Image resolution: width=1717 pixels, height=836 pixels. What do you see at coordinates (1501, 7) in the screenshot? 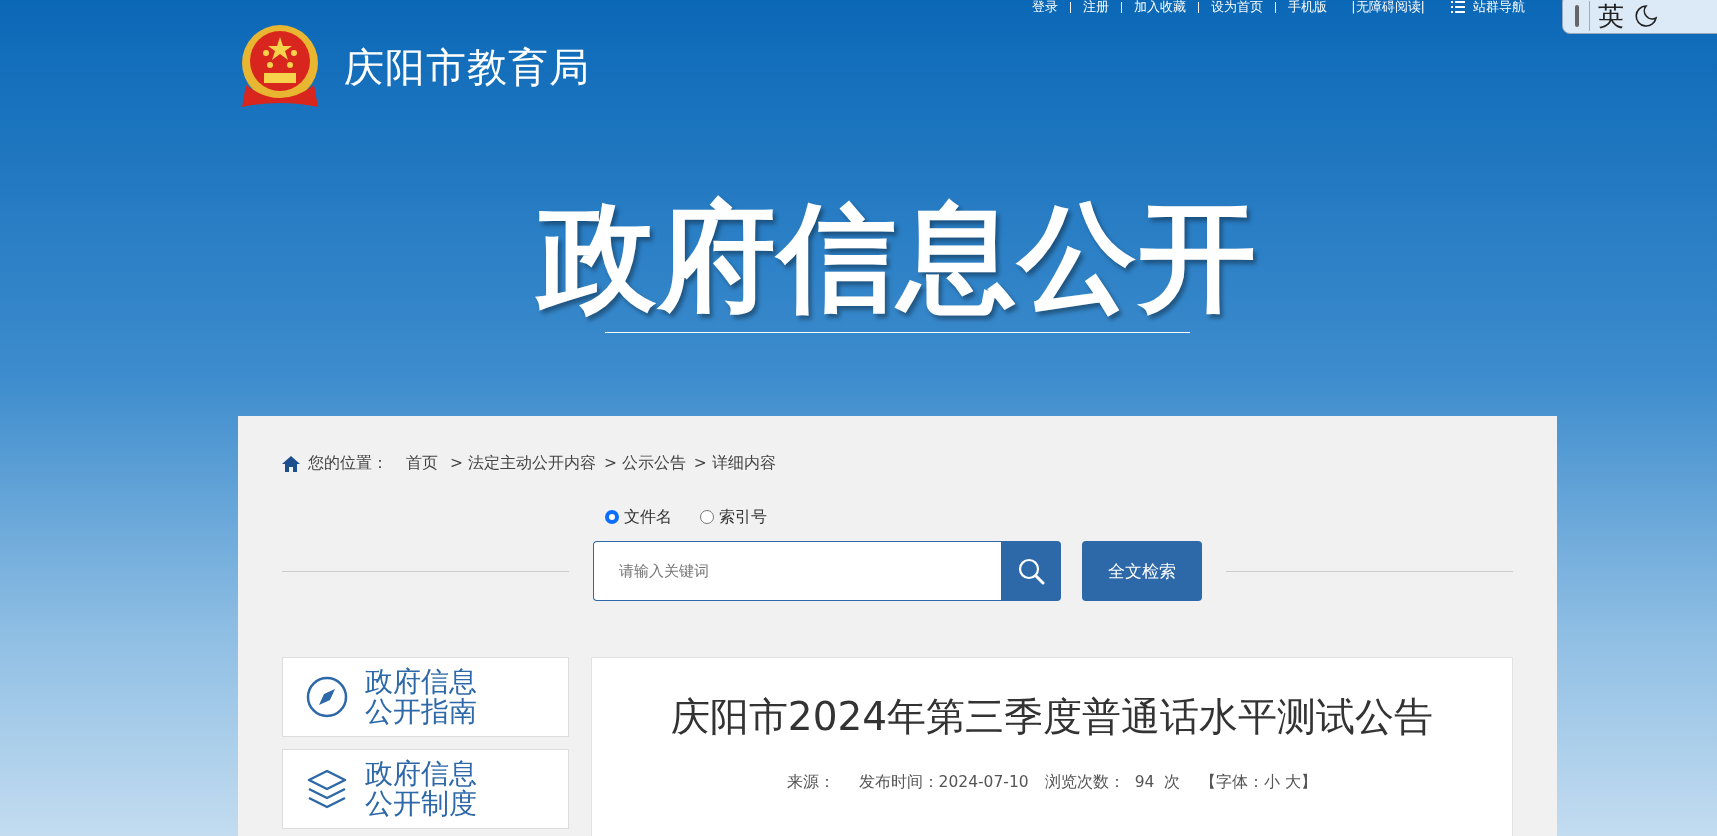
I see `site-navigation-link: 站群导航` at bounding box center [1501, 7].